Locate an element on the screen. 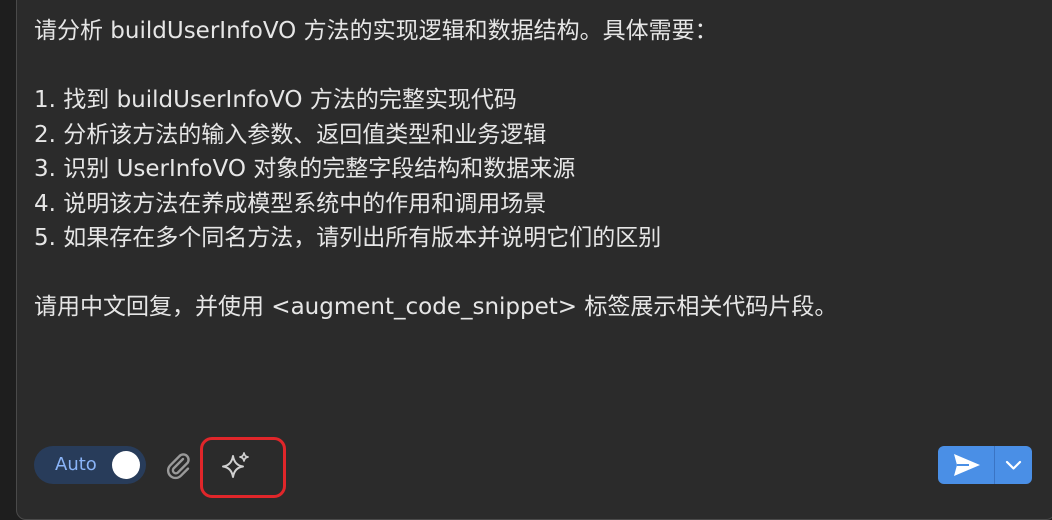 This screenshot has width=1052, height=520. prompt-line: 4. 说明该方法在养成模型系统中的作用和调用场景 is located at coordinates (290, 203).